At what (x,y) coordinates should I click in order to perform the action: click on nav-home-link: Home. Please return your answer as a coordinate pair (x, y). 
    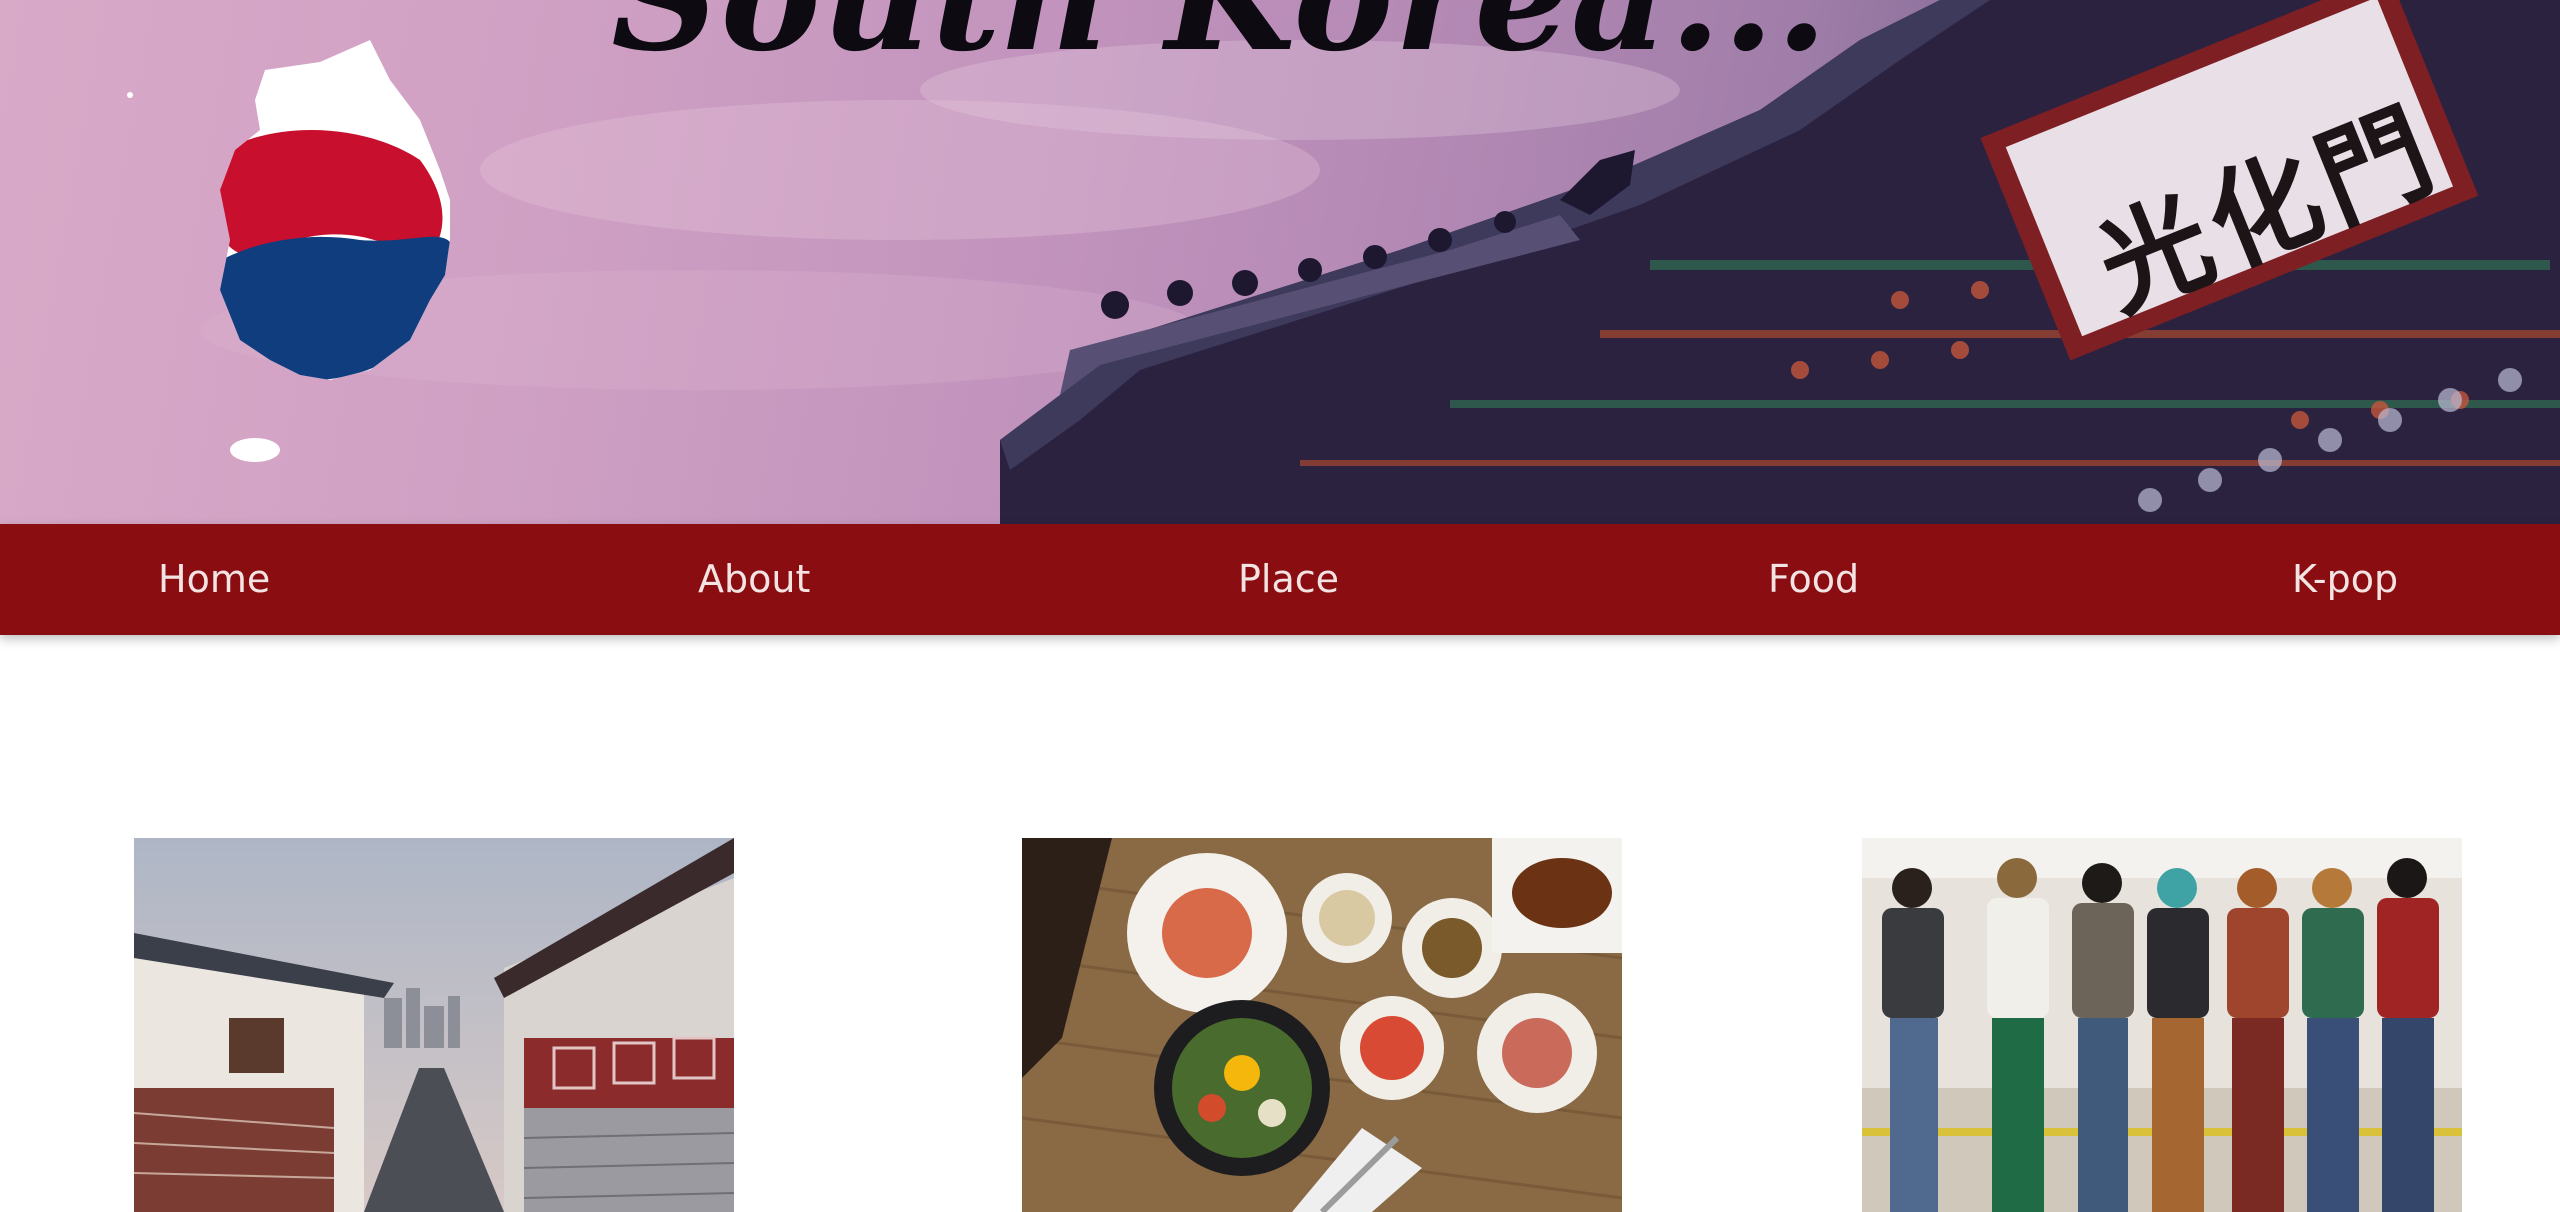
    Looking at the image, I should click on (214, 579).